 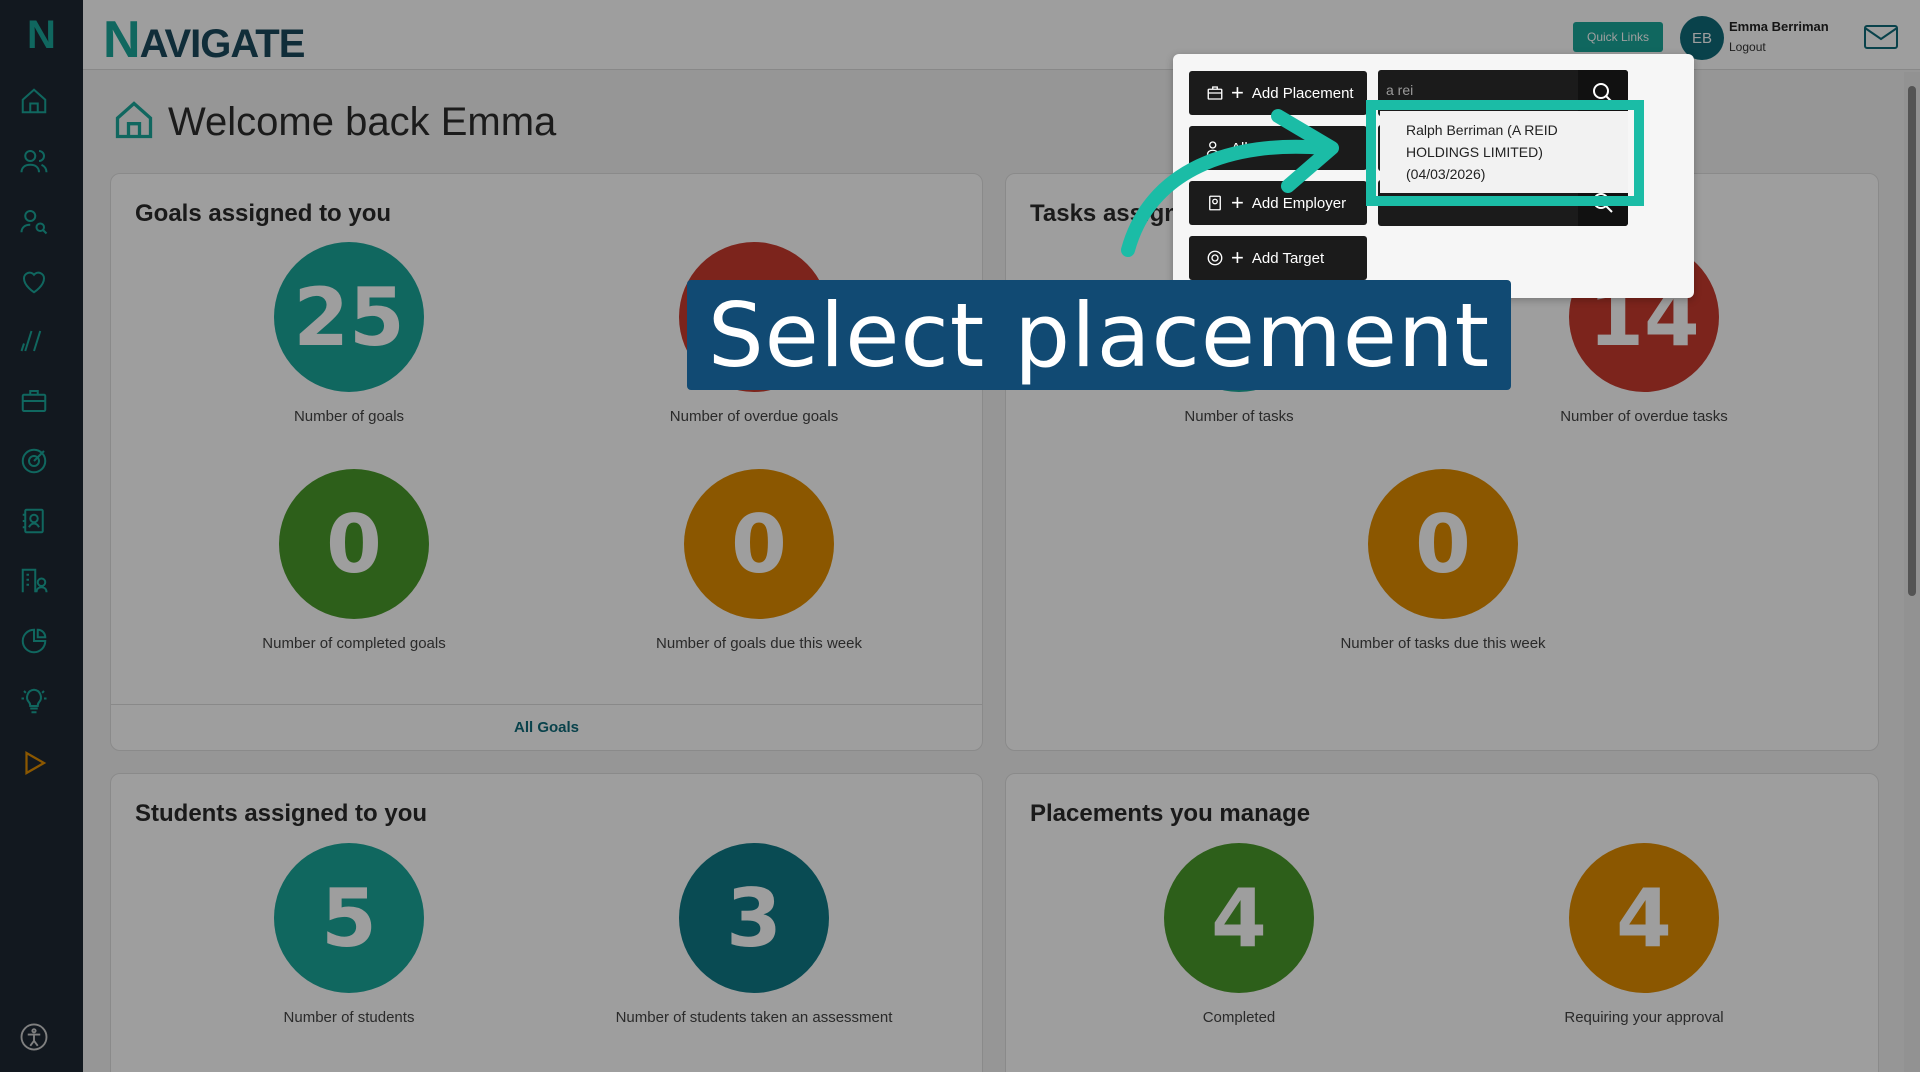 I want to click on stat-label: Number of overdue tasks, so click(x=1644, y=416).